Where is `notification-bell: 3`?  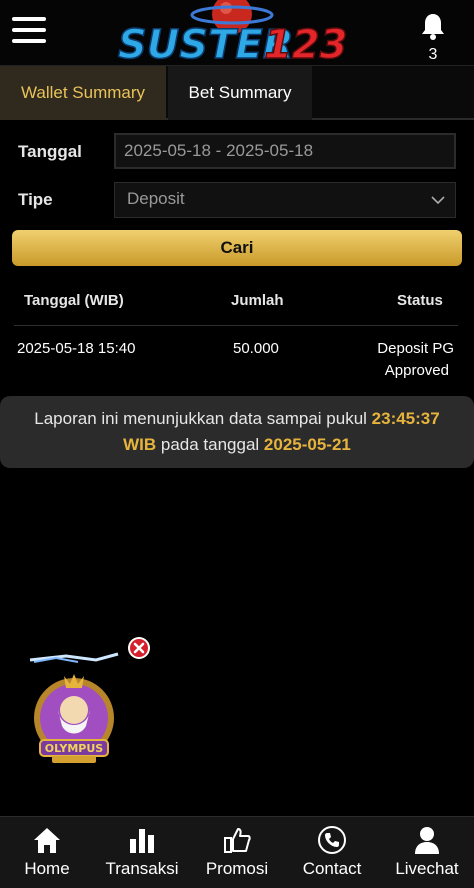 notification-bell: 3 is located at coordinates (433, 36).